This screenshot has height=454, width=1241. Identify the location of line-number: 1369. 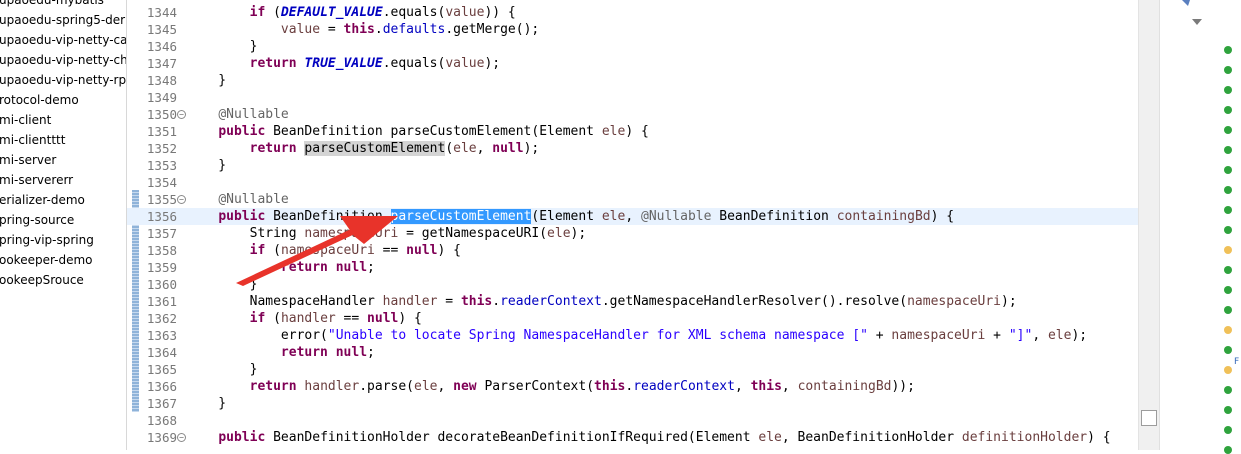
(161, 437).